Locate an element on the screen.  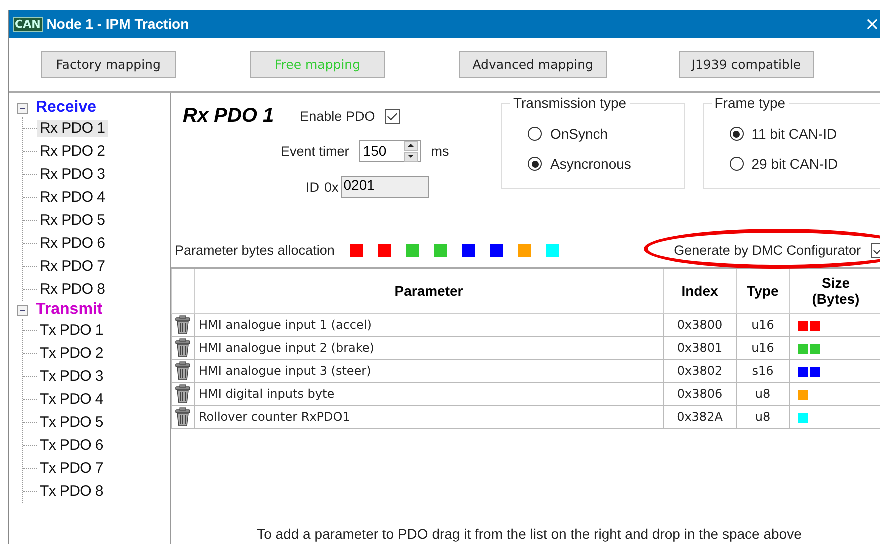
close-button: × is located at coordinates (870, 24).